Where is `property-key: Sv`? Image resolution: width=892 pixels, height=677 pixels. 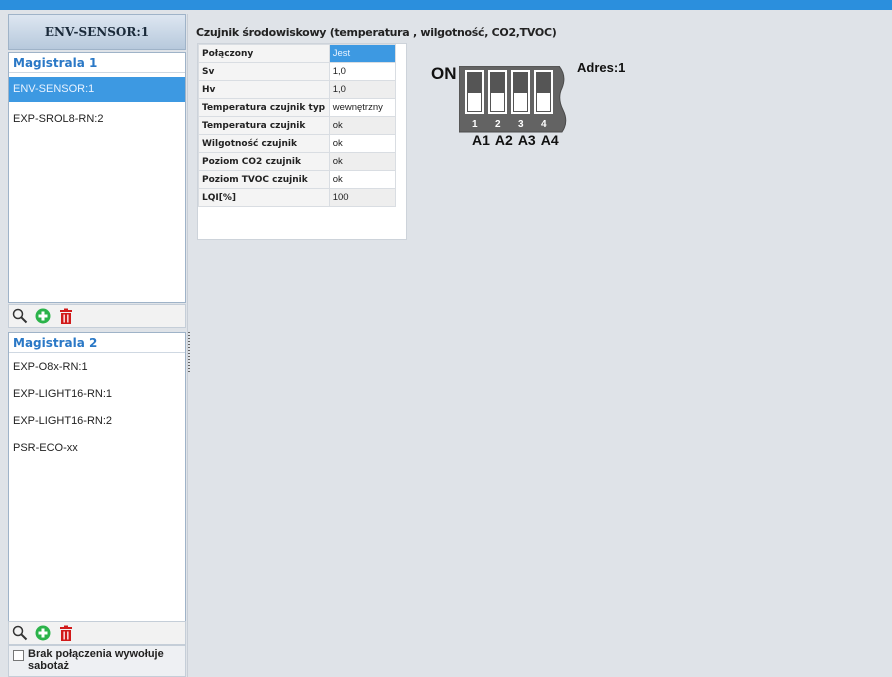 property-key: Sv is located at coordinates (264, 71).